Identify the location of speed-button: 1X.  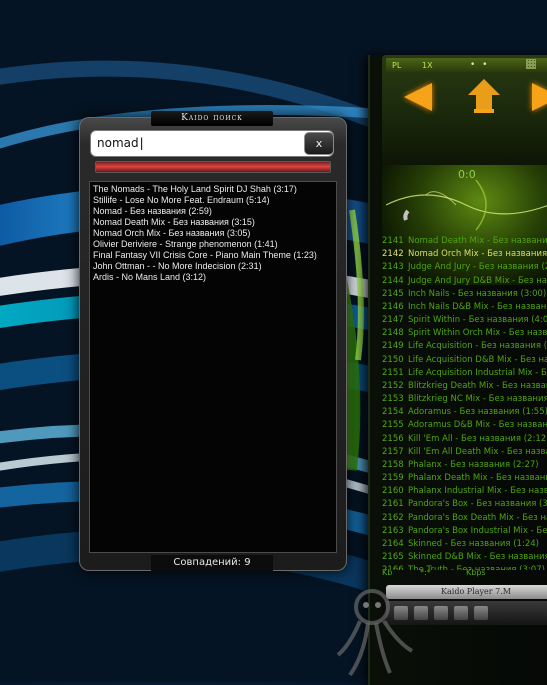
(427, 67).